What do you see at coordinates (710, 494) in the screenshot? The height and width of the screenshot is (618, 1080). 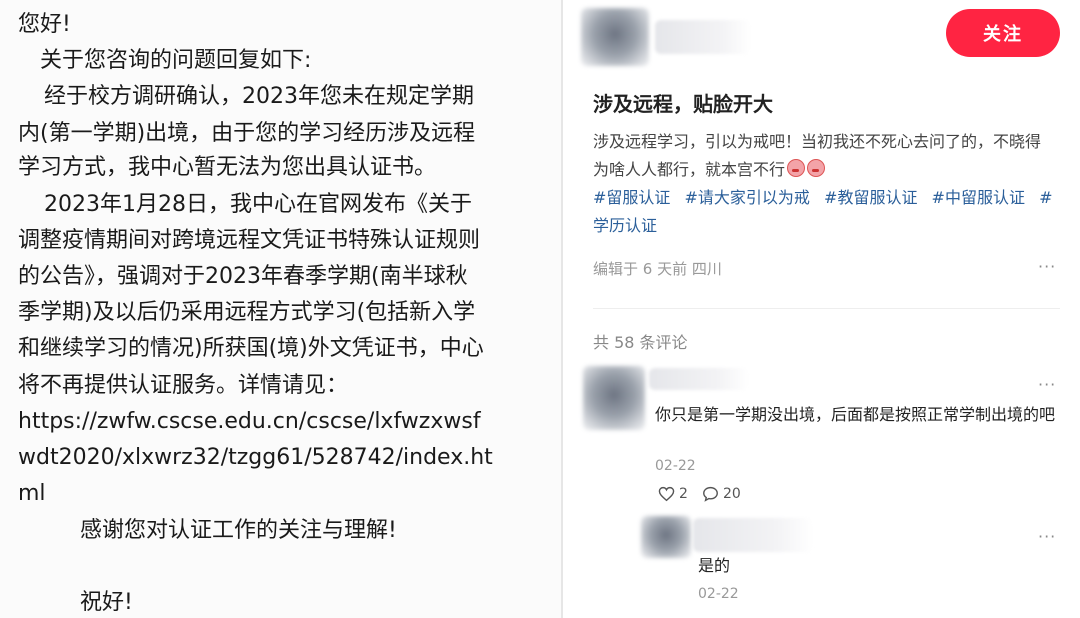 I see `comment-bubble-icon` at bounding box center [710, 494].